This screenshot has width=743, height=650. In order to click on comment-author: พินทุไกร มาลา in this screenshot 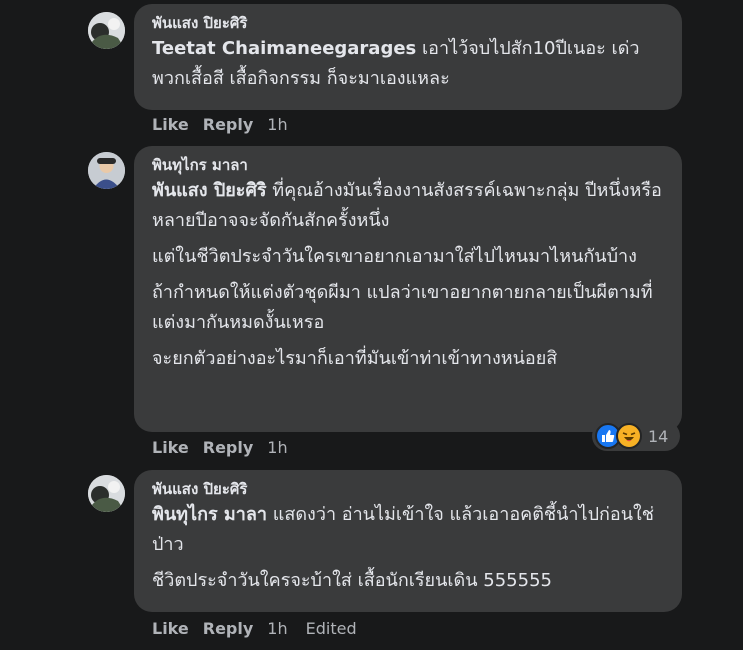, I will do `click(409, 165)`.